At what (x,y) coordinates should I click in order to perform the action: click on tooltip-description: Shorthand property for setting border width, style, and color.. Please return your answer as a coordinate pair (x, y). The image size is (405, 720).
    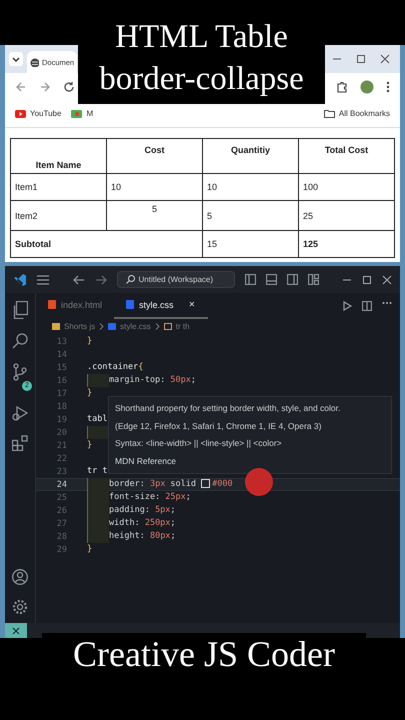
    Looking at the image, I should click on (228, 408).